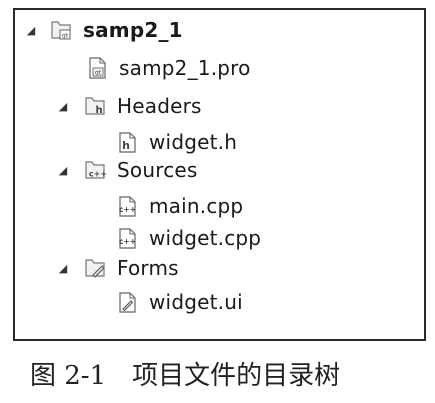 This screenshot has height=403, width=435. I want to click on tree-label-sources: Sources, so click(157, 170).